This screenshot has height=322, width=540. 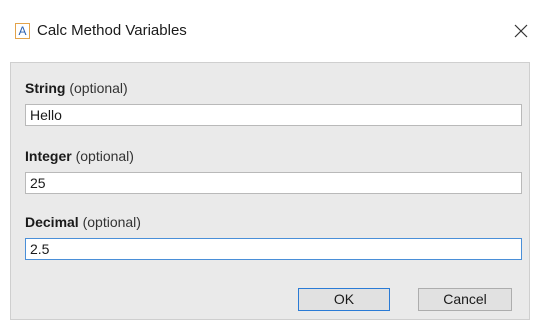 I want to click on close-button, so click(x=521, y=31).